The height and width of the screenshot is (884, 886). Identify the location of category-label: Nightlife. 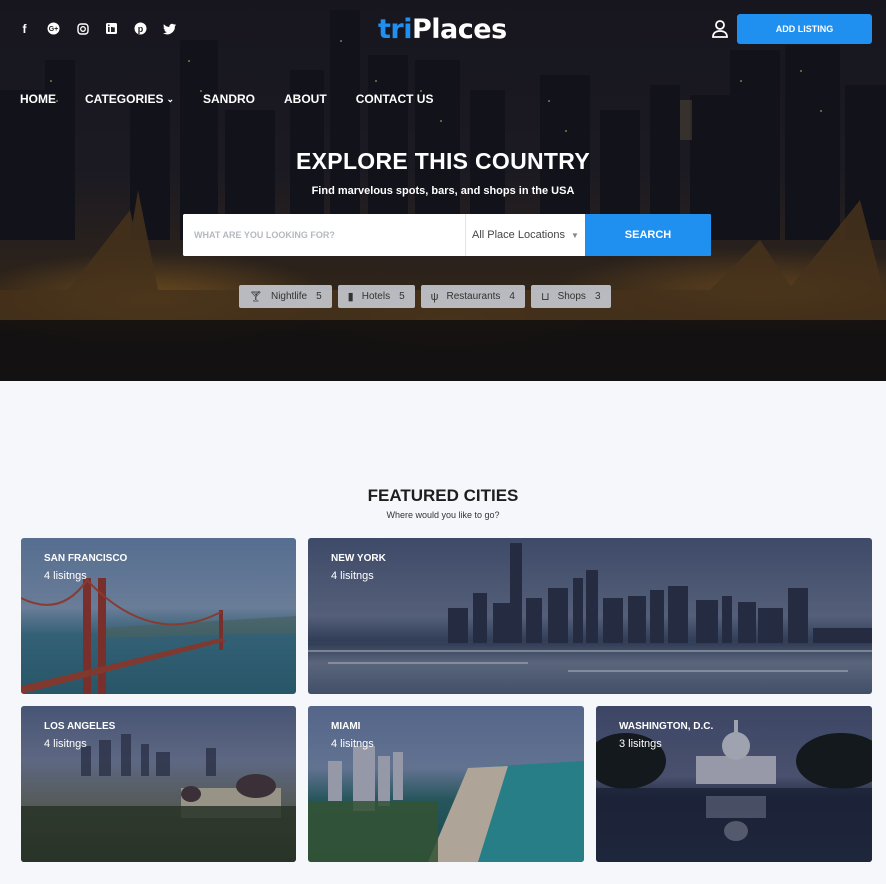
(289, 296).